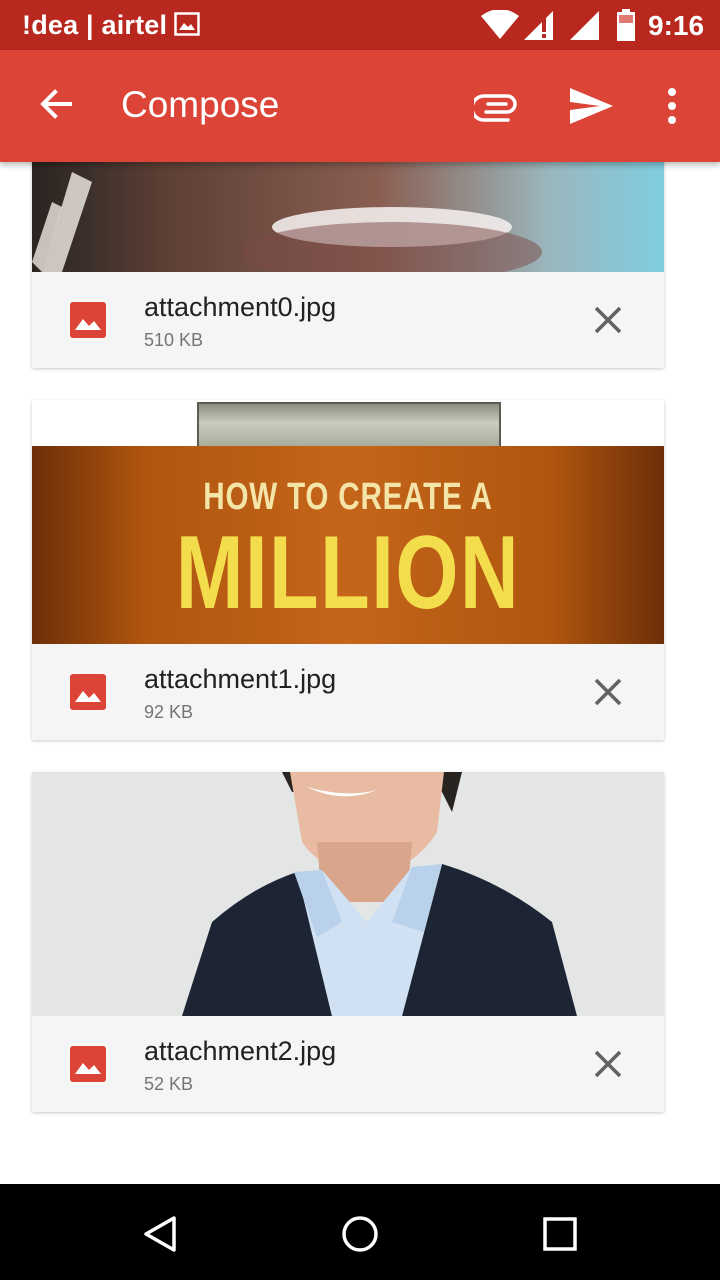  What do you see at coordinates (560, 1236) in the screenshot?
I see `nav-recents-icon` at bounding box center [560, 1236].